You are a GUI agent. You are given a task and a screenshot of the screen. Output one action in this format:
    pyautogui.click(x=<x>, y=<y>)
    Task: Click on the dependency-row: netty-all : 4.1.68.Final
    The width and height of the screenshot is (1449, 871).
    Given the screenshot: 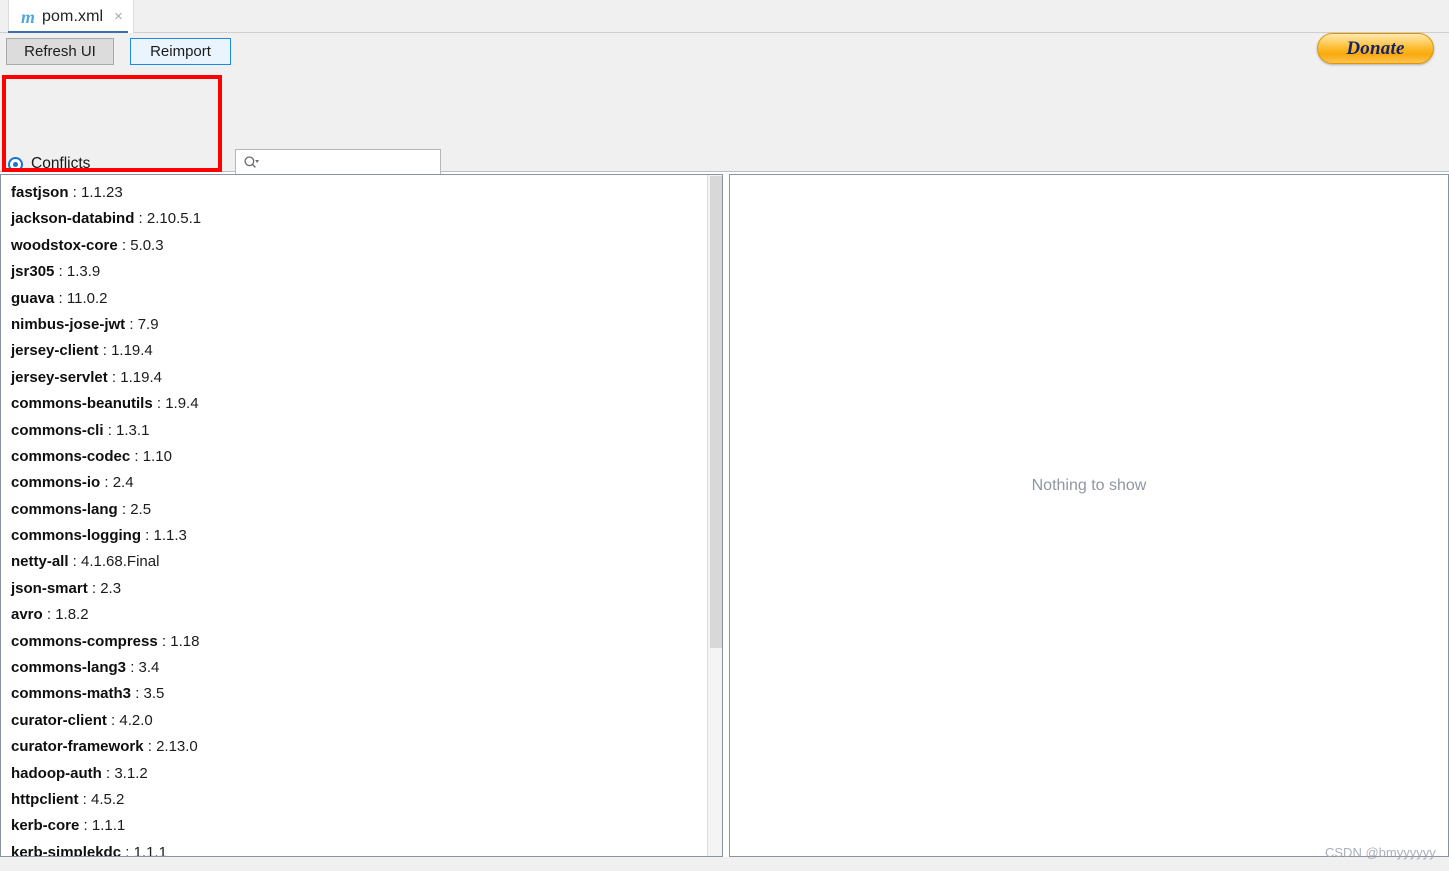 What is the action you would take?
    pyautogui.click(x=106, y=562)
    